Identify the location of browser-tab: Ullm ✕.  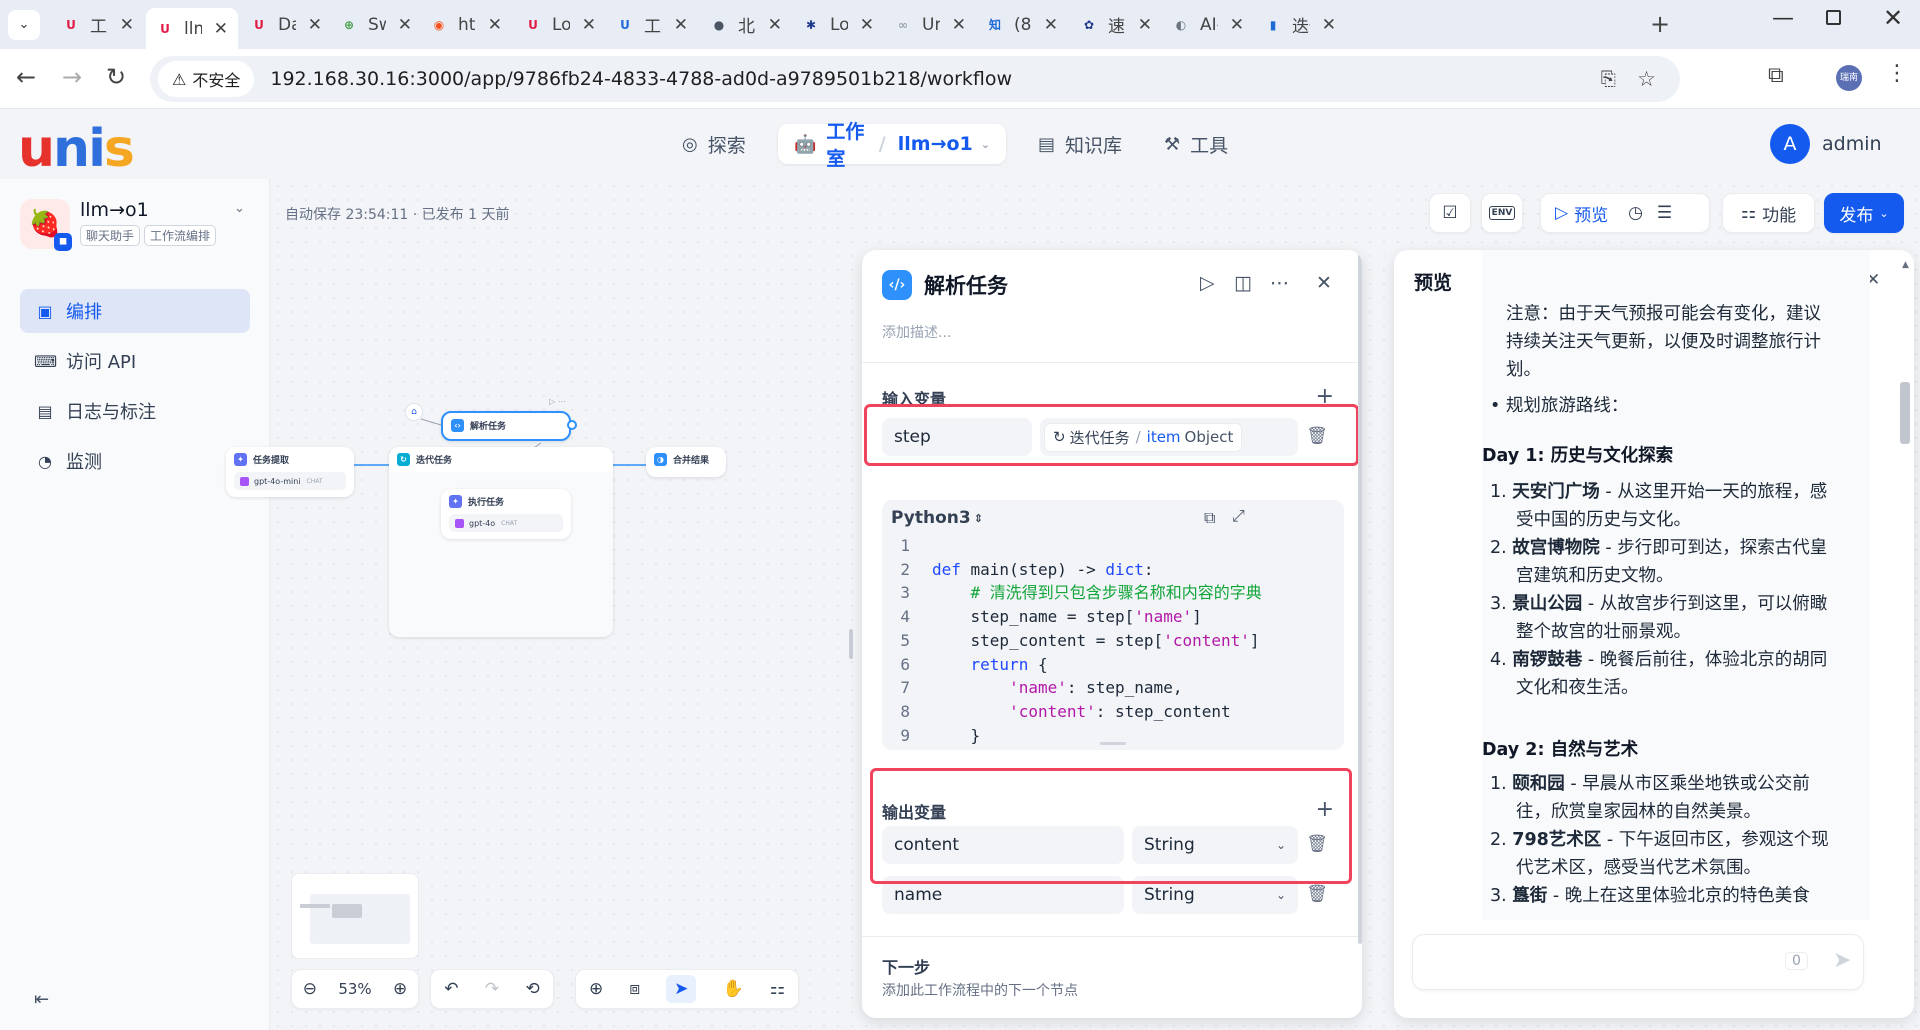
(192, 28).